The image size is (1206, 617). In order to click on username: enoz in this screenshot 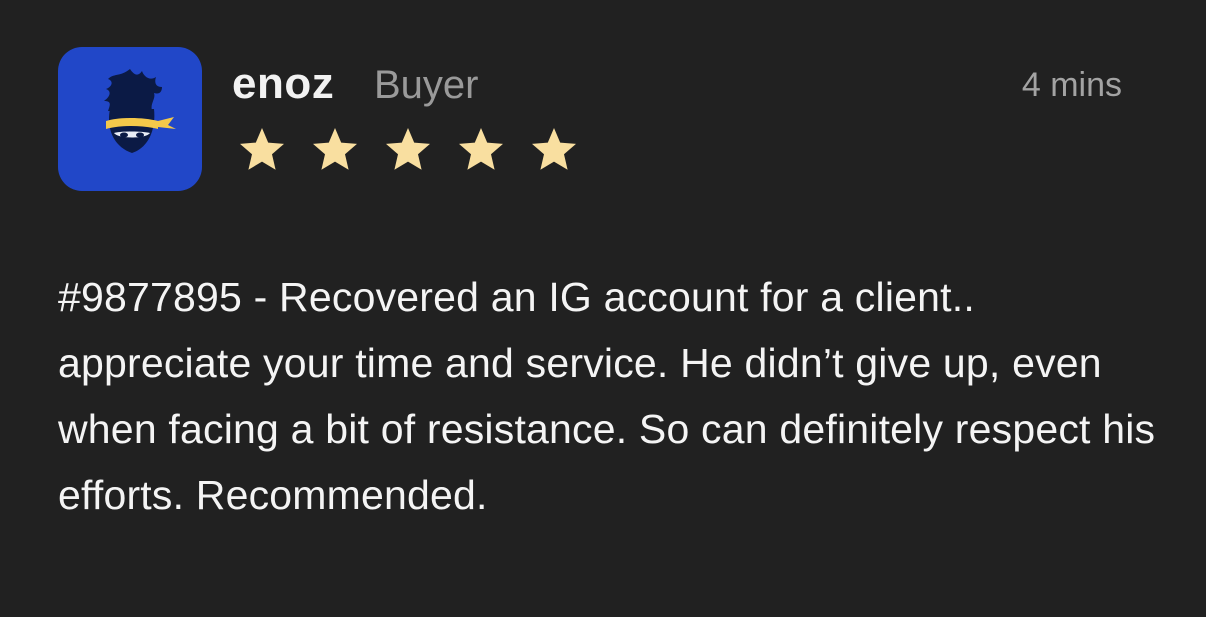, I will do `click(283, 84)`.